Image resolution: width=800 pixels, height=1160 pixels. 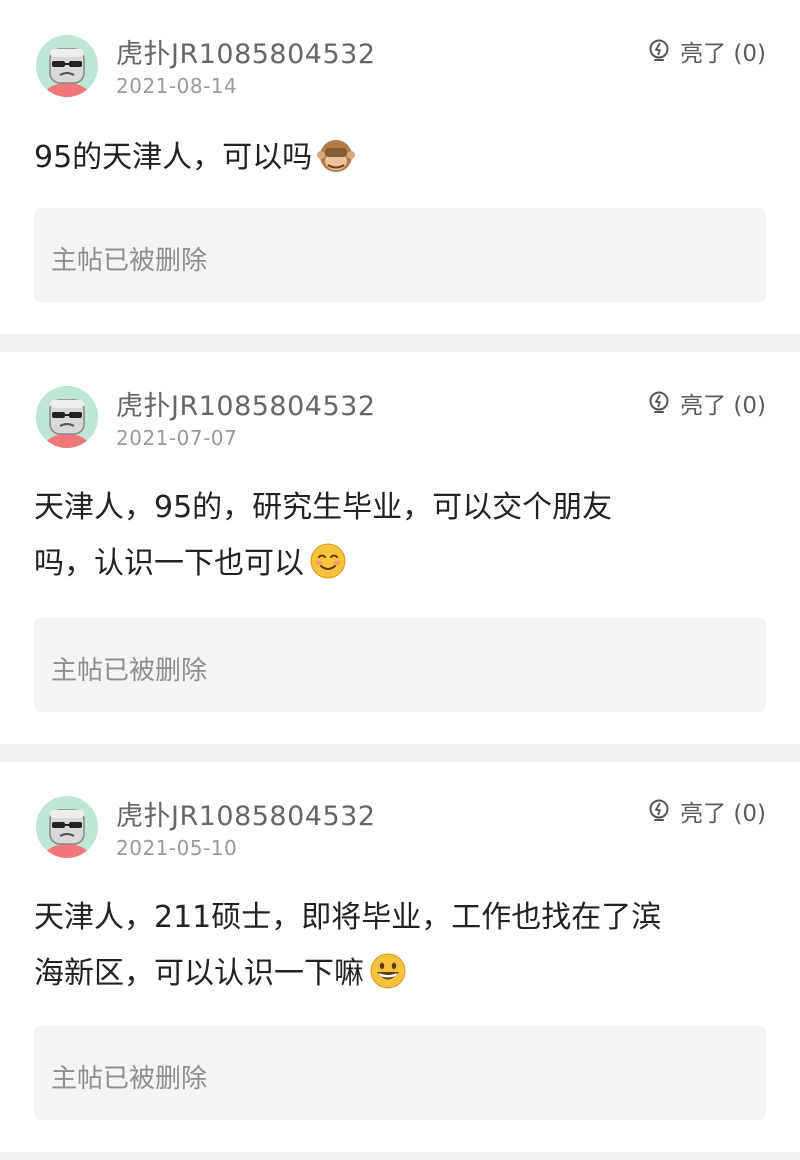 What do you see at coordinates (348, 917) in the screenshot?
I see `comment-line: 天津人，211硕士，即将毕业，工作也找在了滨` at bounding box center [348, 917].